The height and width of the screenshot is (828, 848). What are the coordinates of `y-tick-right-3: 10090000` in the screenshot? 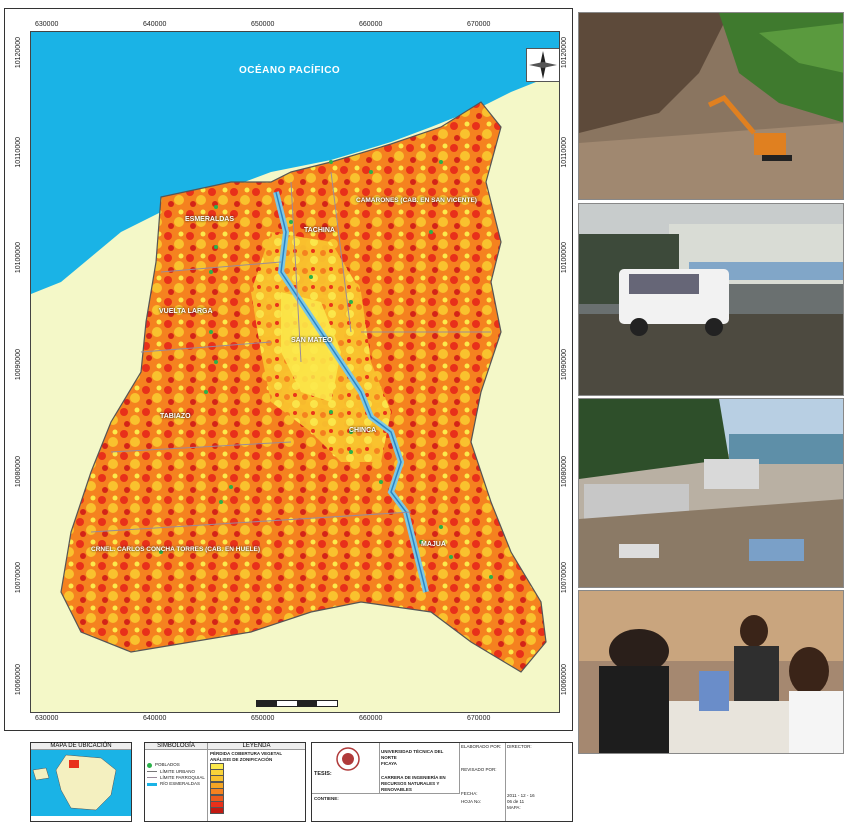 It's located at (564, 365).